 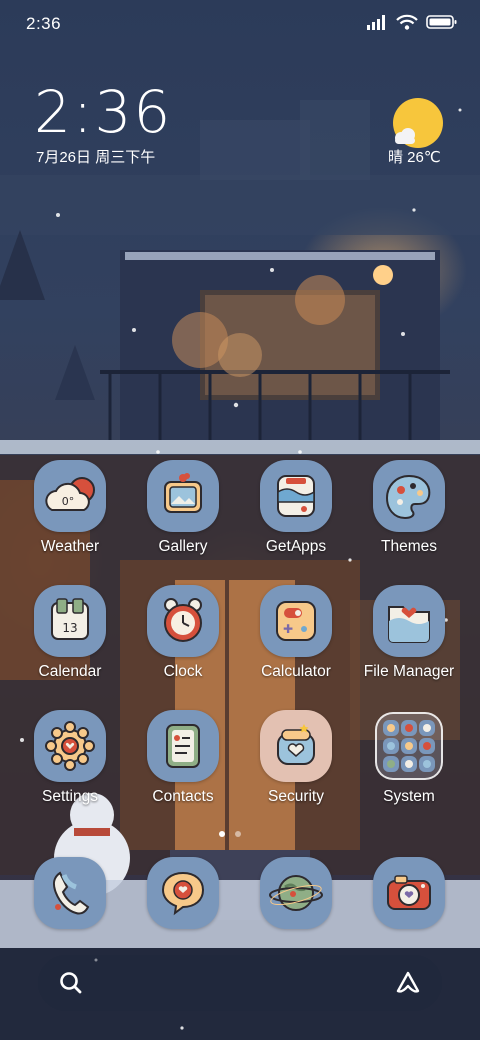 I want to click on phone-icon, so click(x=70, y=893).